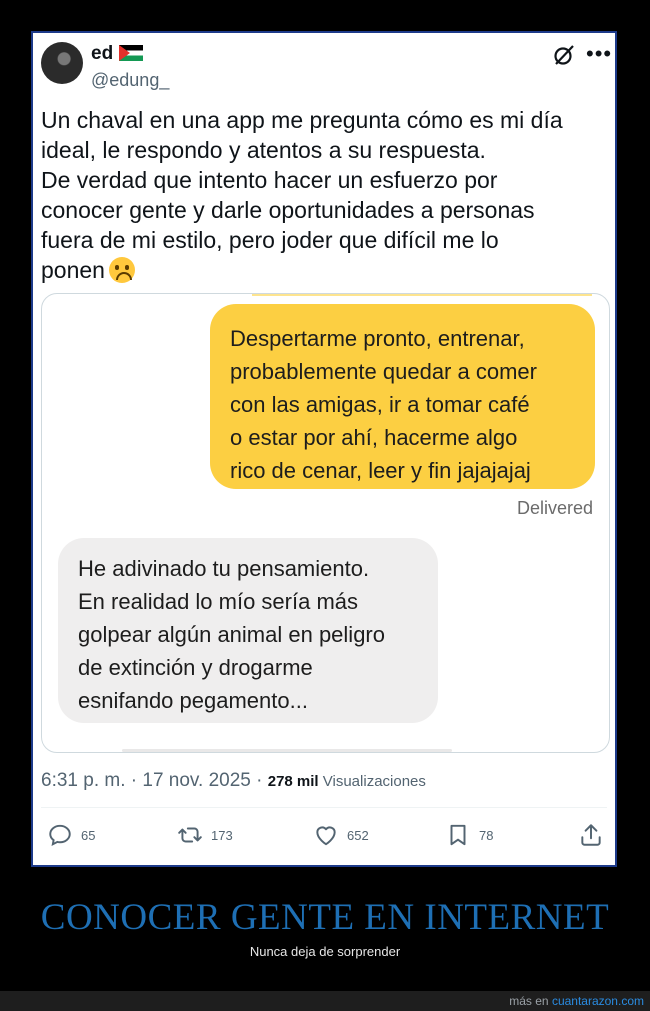 The height and width of the screenshot is (1011, 650). Describe the element at coordinates (102, 53) in the screenshot. I see `display-name-text: ed` at that location.